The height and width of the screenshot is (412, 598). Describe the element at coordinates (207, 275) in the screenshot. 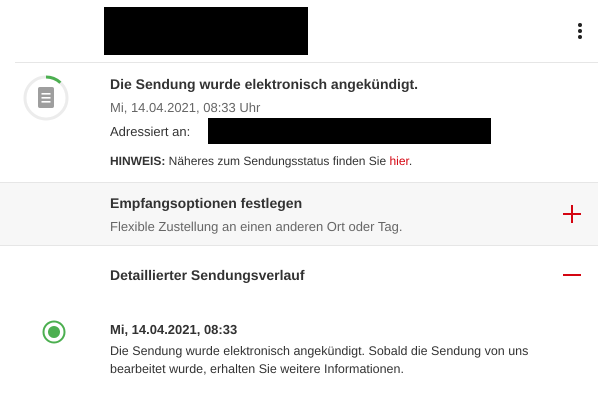

I see `section-title: Detaillierter Sendungsverlauf` at that location.